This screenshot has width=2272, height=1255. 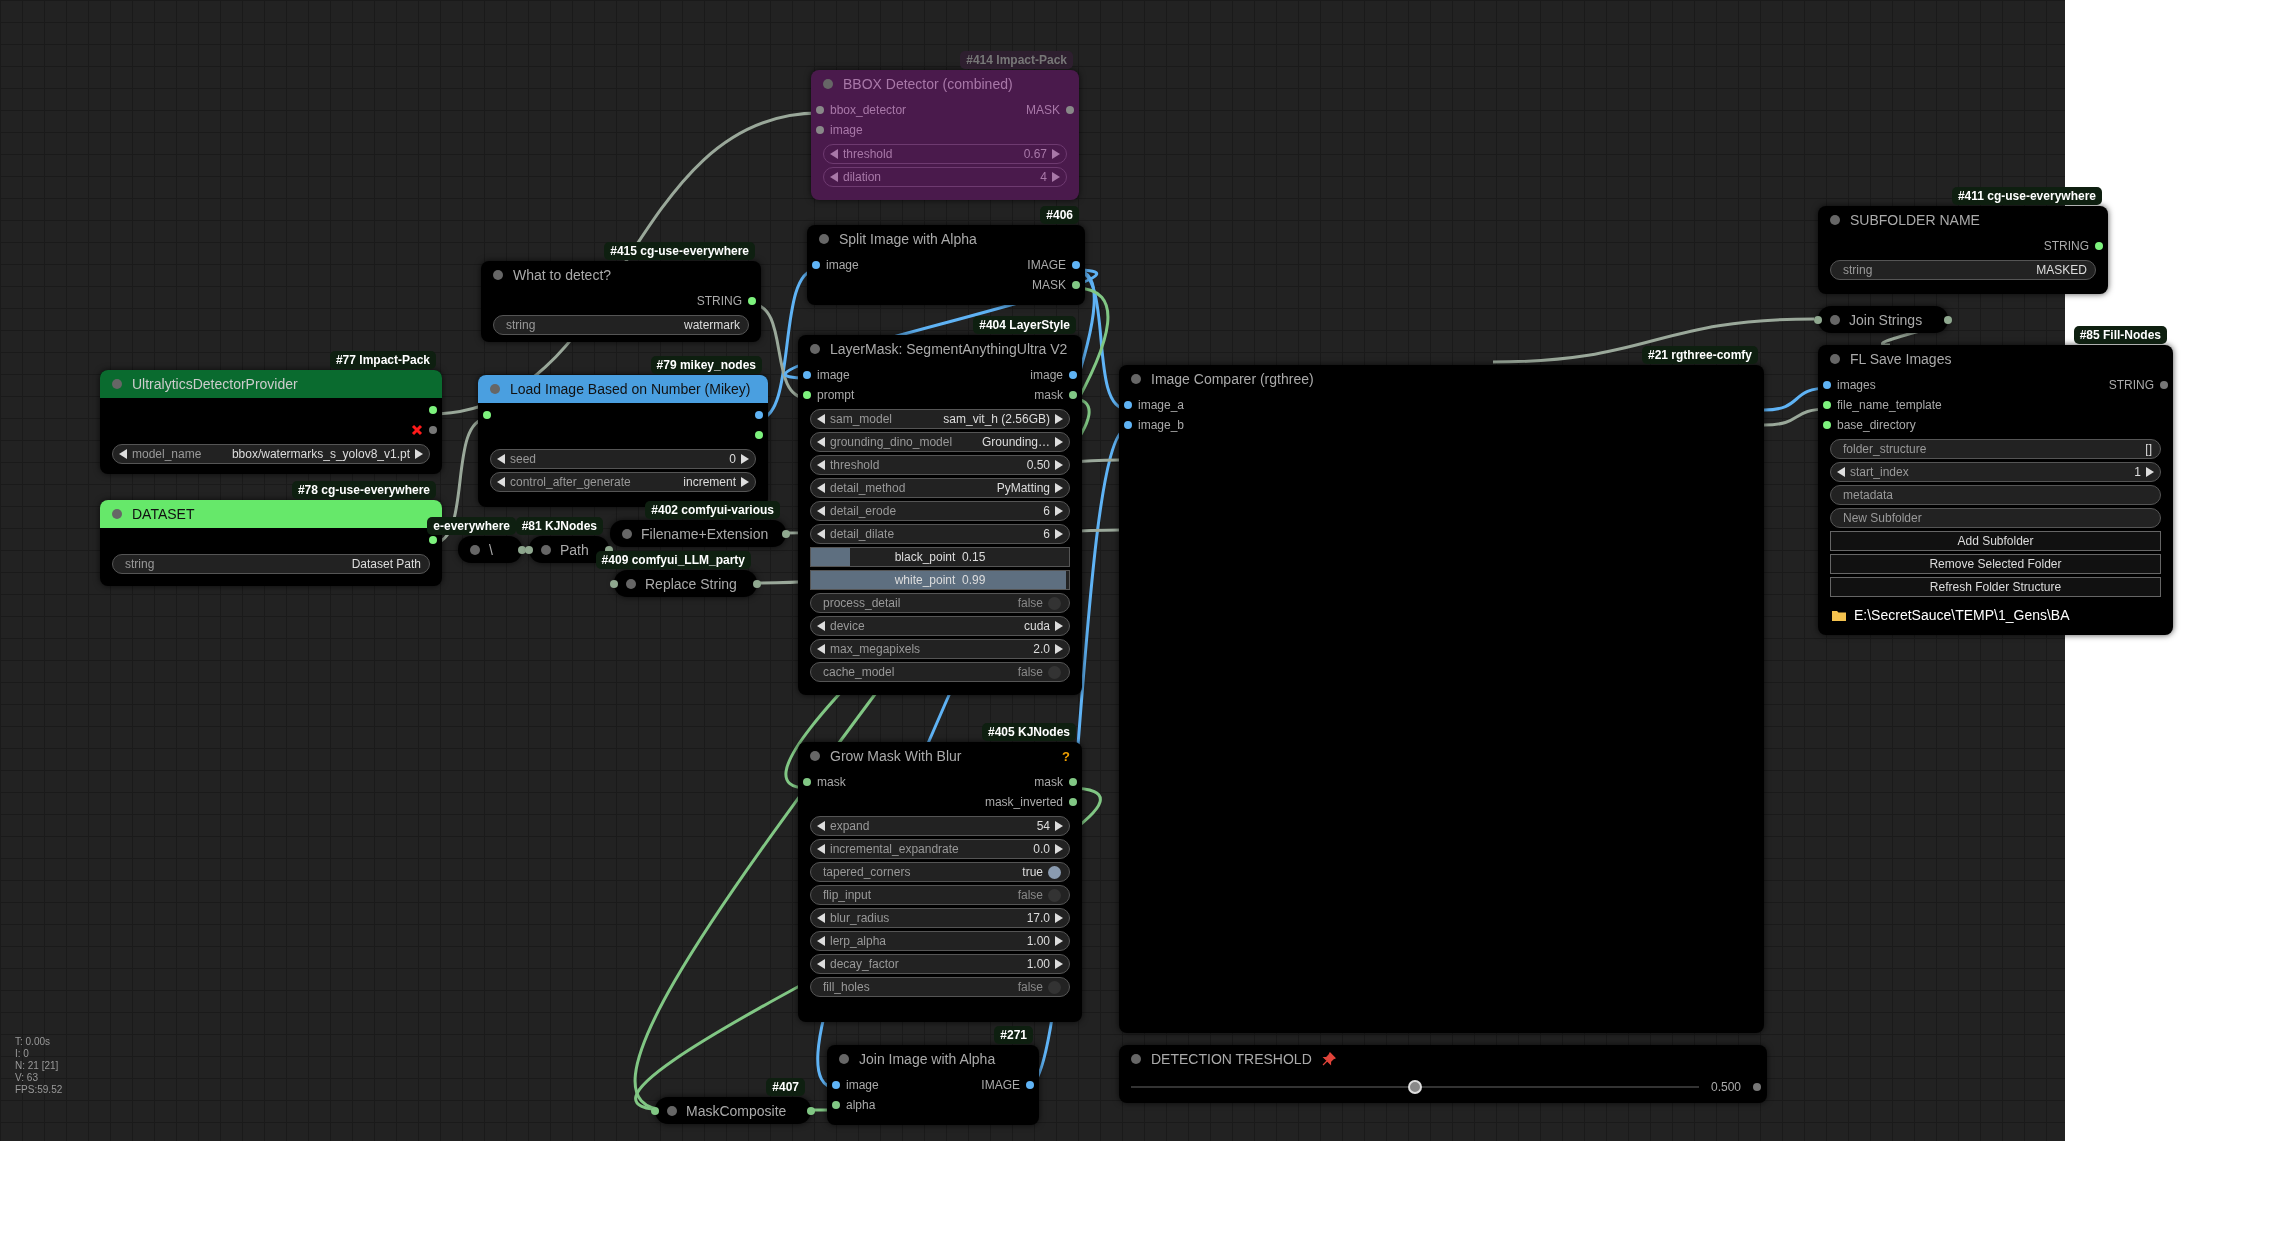 What do you see at coordinates (39, 1089) in the screenshot?
I see `stats-line: FPS:59.52` at bounding box center [39, 1089].